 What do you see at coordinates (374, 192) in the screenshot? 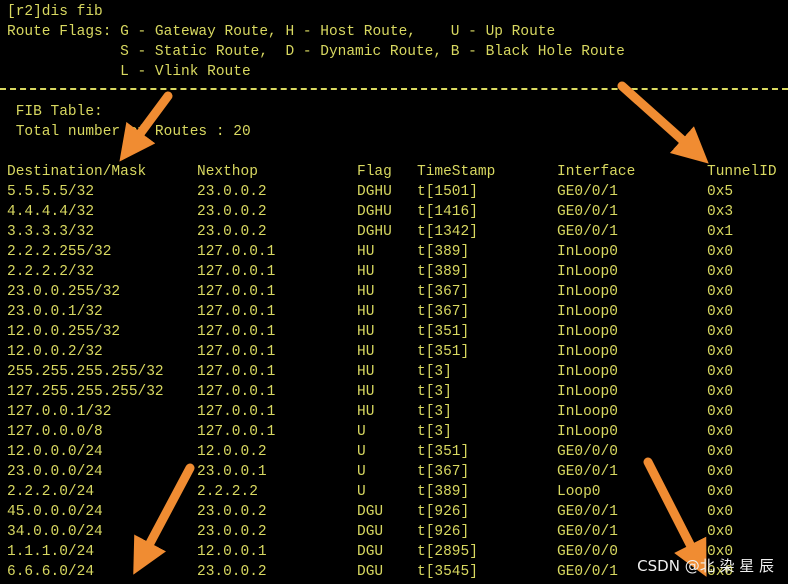
I see `flag-cell: DGHU` at bounding box center [374, 192].